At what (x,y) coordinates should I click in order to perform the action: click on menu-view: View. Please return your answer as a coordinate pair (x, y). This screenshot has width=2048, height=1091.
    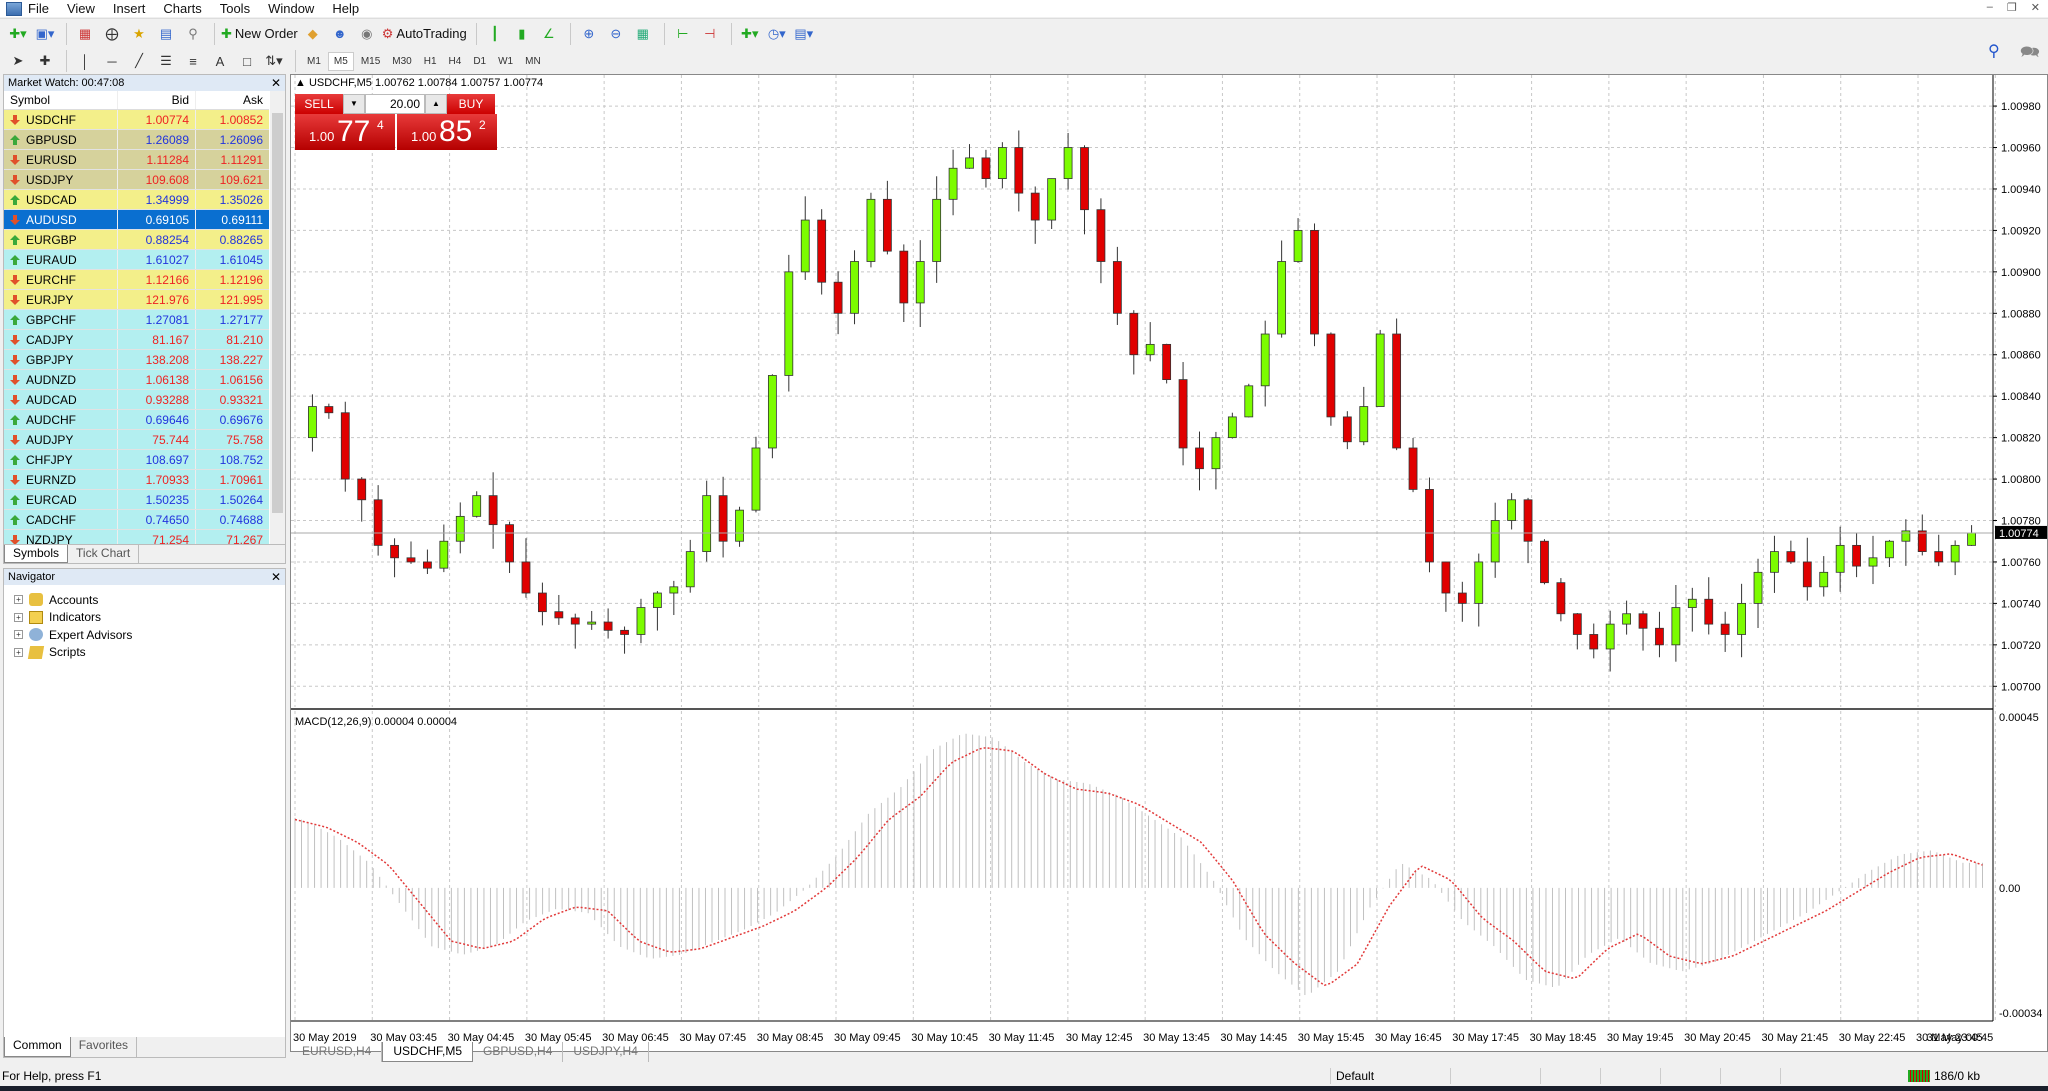
    Looking at the image, I should click on (85, 8).